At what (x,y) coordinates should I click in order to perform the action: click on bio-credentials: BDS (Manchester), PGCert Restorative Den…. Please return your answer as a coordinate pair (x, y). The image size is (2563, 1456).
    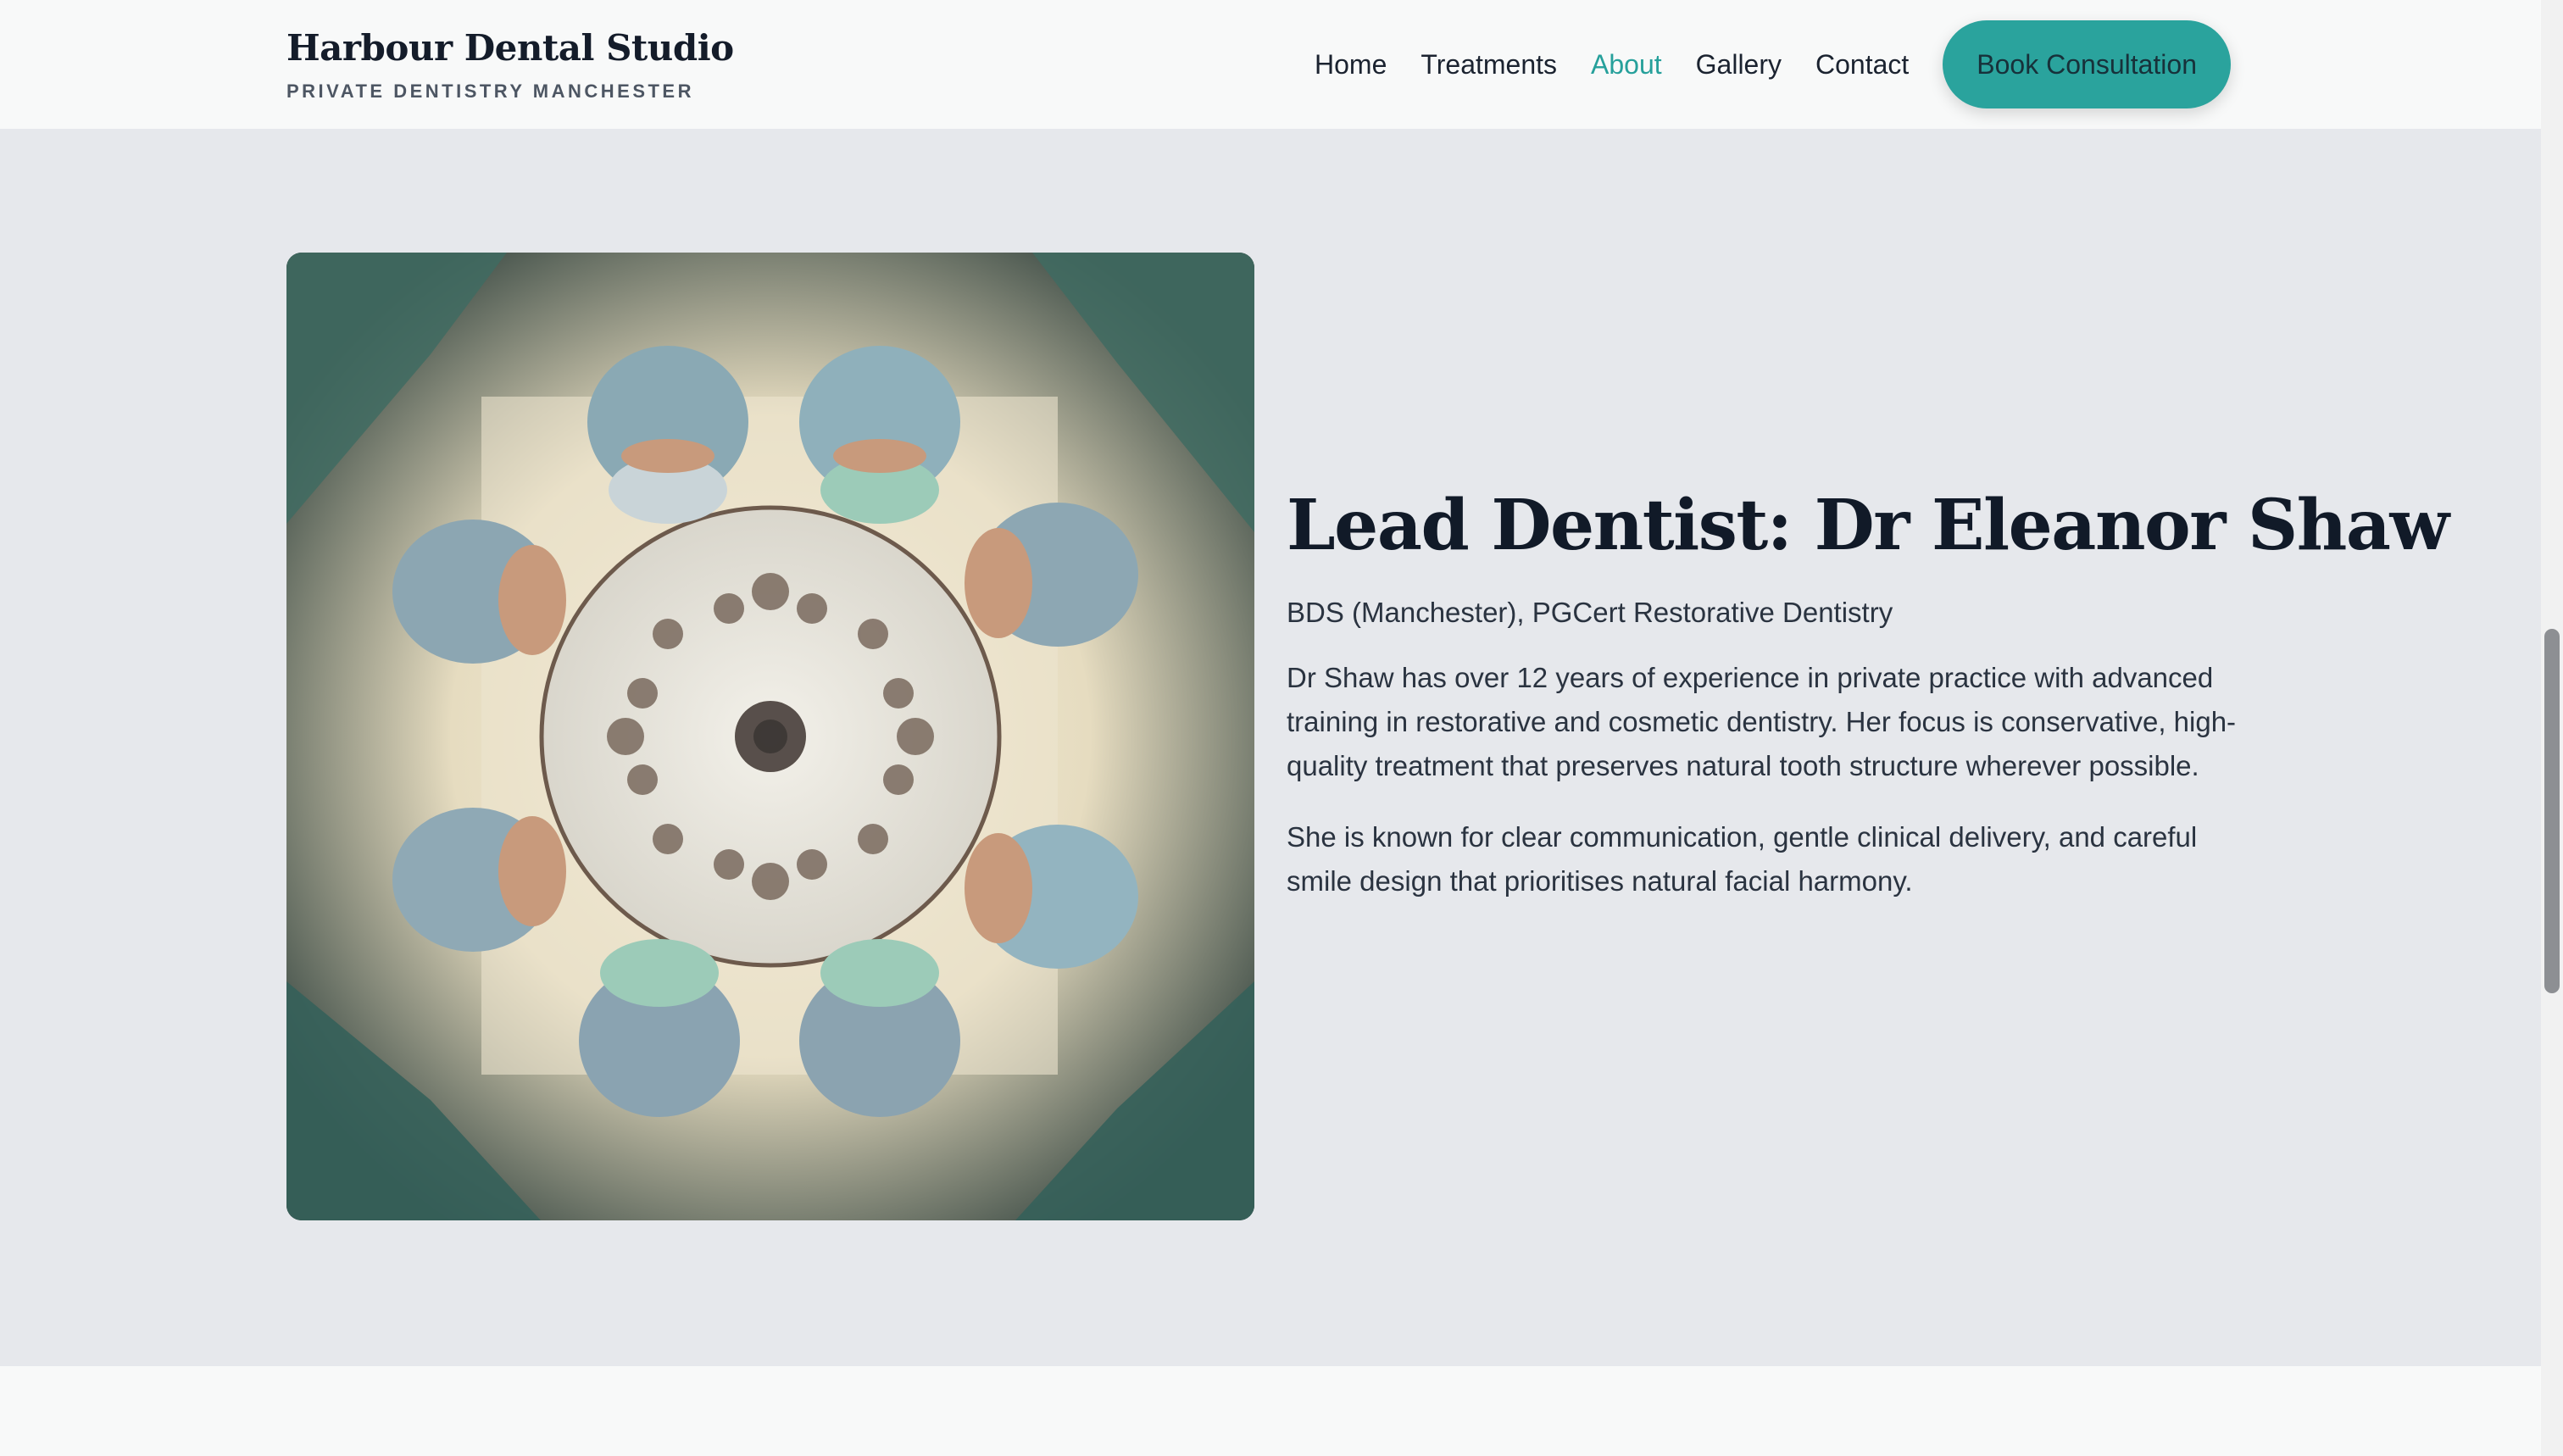
    Looking at the image, I should click on (1590, 613).